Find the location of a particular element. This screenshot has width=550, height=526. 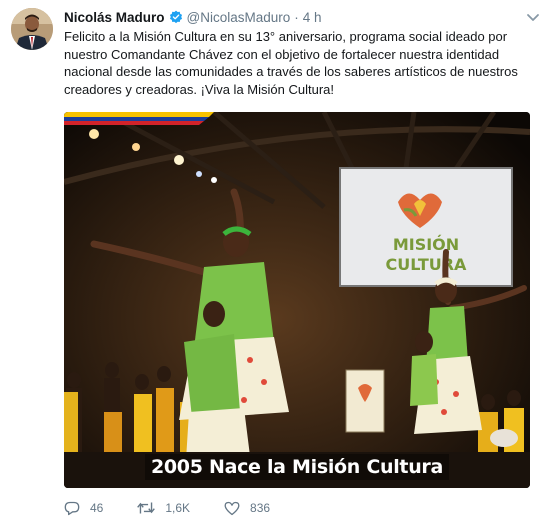

like-button: 836 is located at coordinates (247, 508).